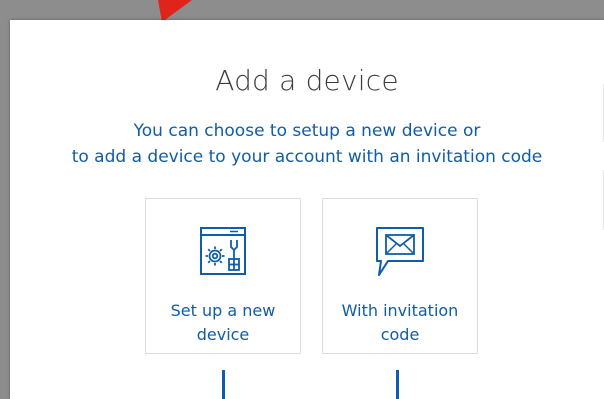  I want to click on device-setup-icon, so click(223, 251).